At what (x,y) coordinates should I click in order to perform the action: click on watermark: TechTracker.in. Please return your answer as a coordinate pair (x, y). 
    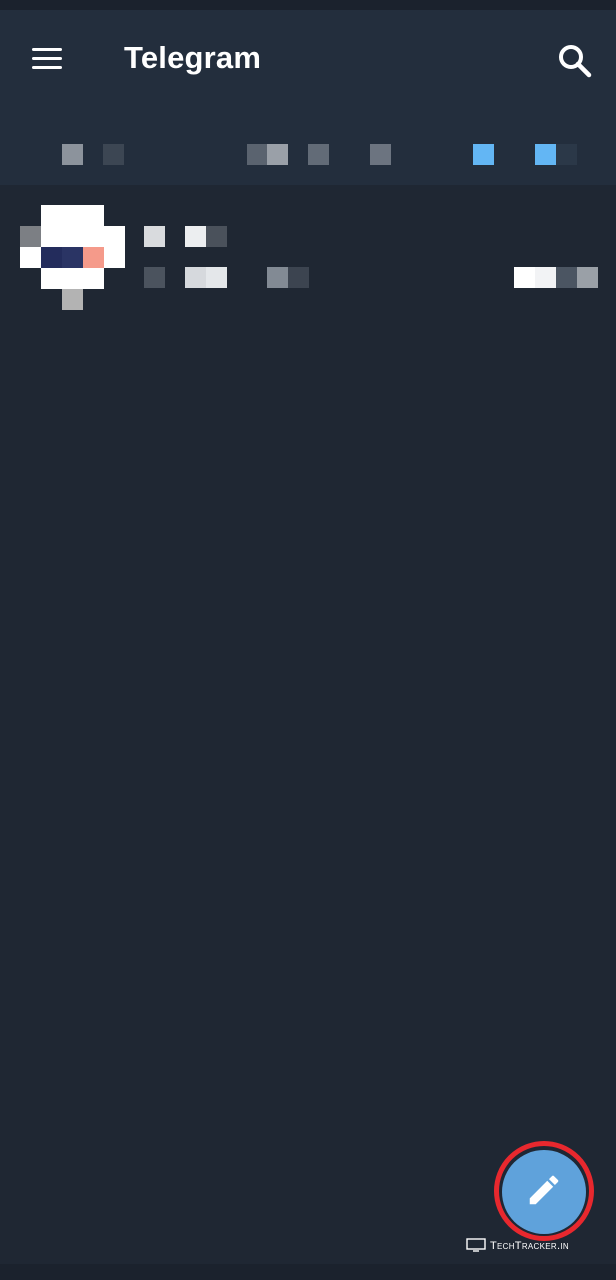
    Looking at the image, I should click on (517, 1246).